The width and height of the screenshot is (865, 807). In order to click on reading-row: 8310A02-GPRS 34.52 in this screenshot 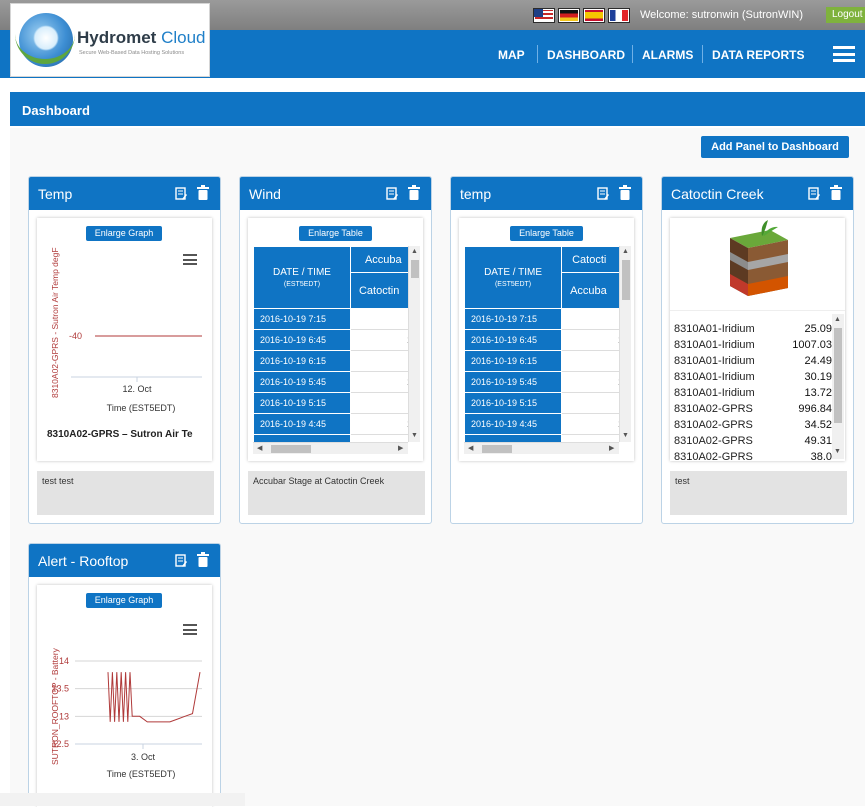, I will do `click(753, 425)`.